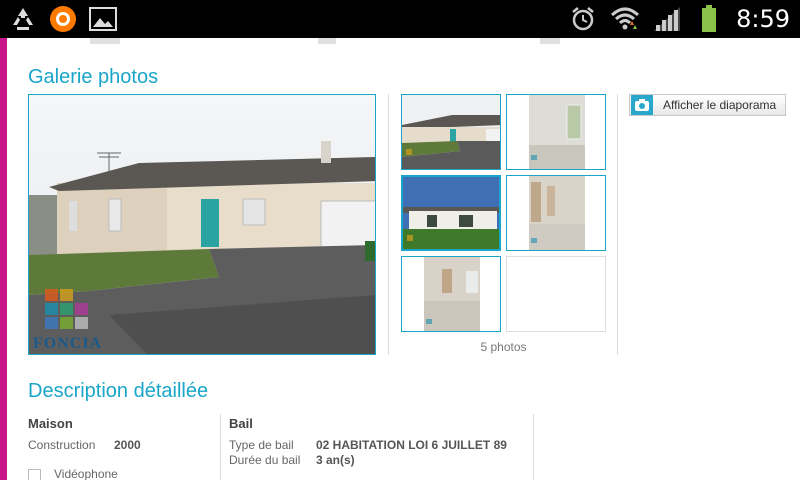 The height and width of the screenshot is (480, 800). Describe the element at coordinates (625, 19) in the screenshot. I see `wifi-icon` at that location.